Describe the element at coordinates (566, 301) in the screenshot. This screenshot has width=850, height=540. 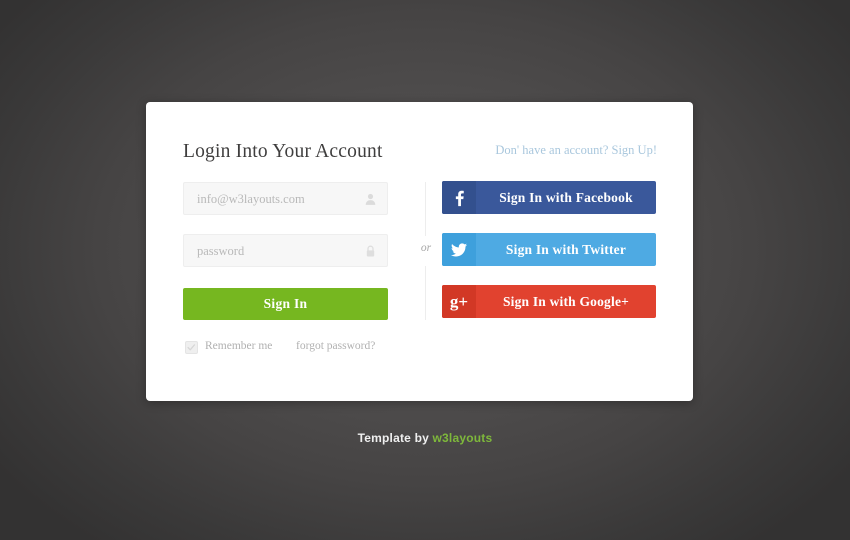
I see `google-plus-button-label: Sign In with Google+` at that location.